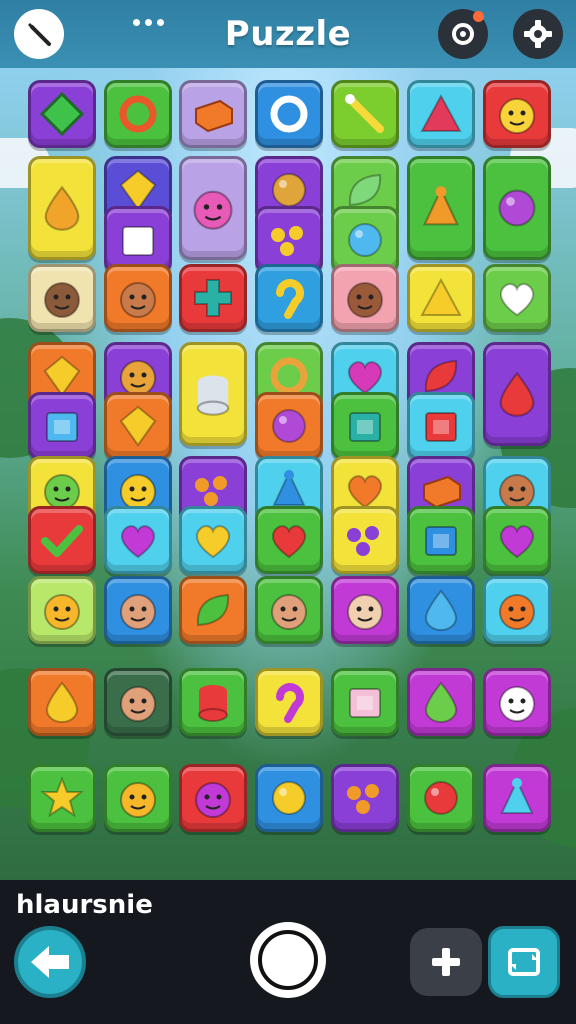 The width and height of the screenshot is (576, 1024). I want to click on ring-icon, so click(138, 114).